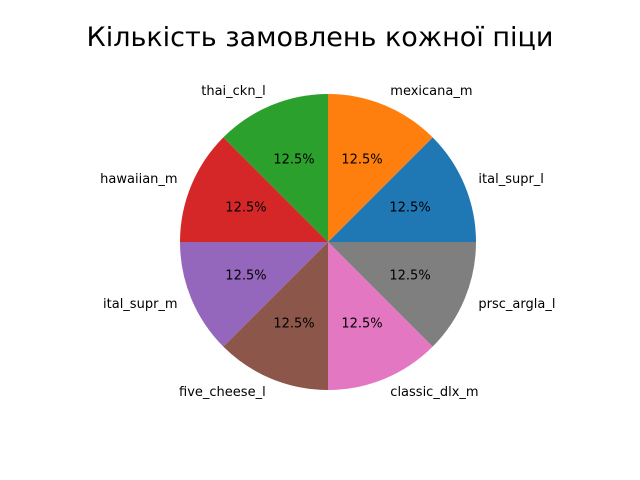 The height and width of the screenshot is (480, 640). Describe the element at coordinates (511, 179) in the screenshot. I see `slice-label: ital_supr_l` at that location.